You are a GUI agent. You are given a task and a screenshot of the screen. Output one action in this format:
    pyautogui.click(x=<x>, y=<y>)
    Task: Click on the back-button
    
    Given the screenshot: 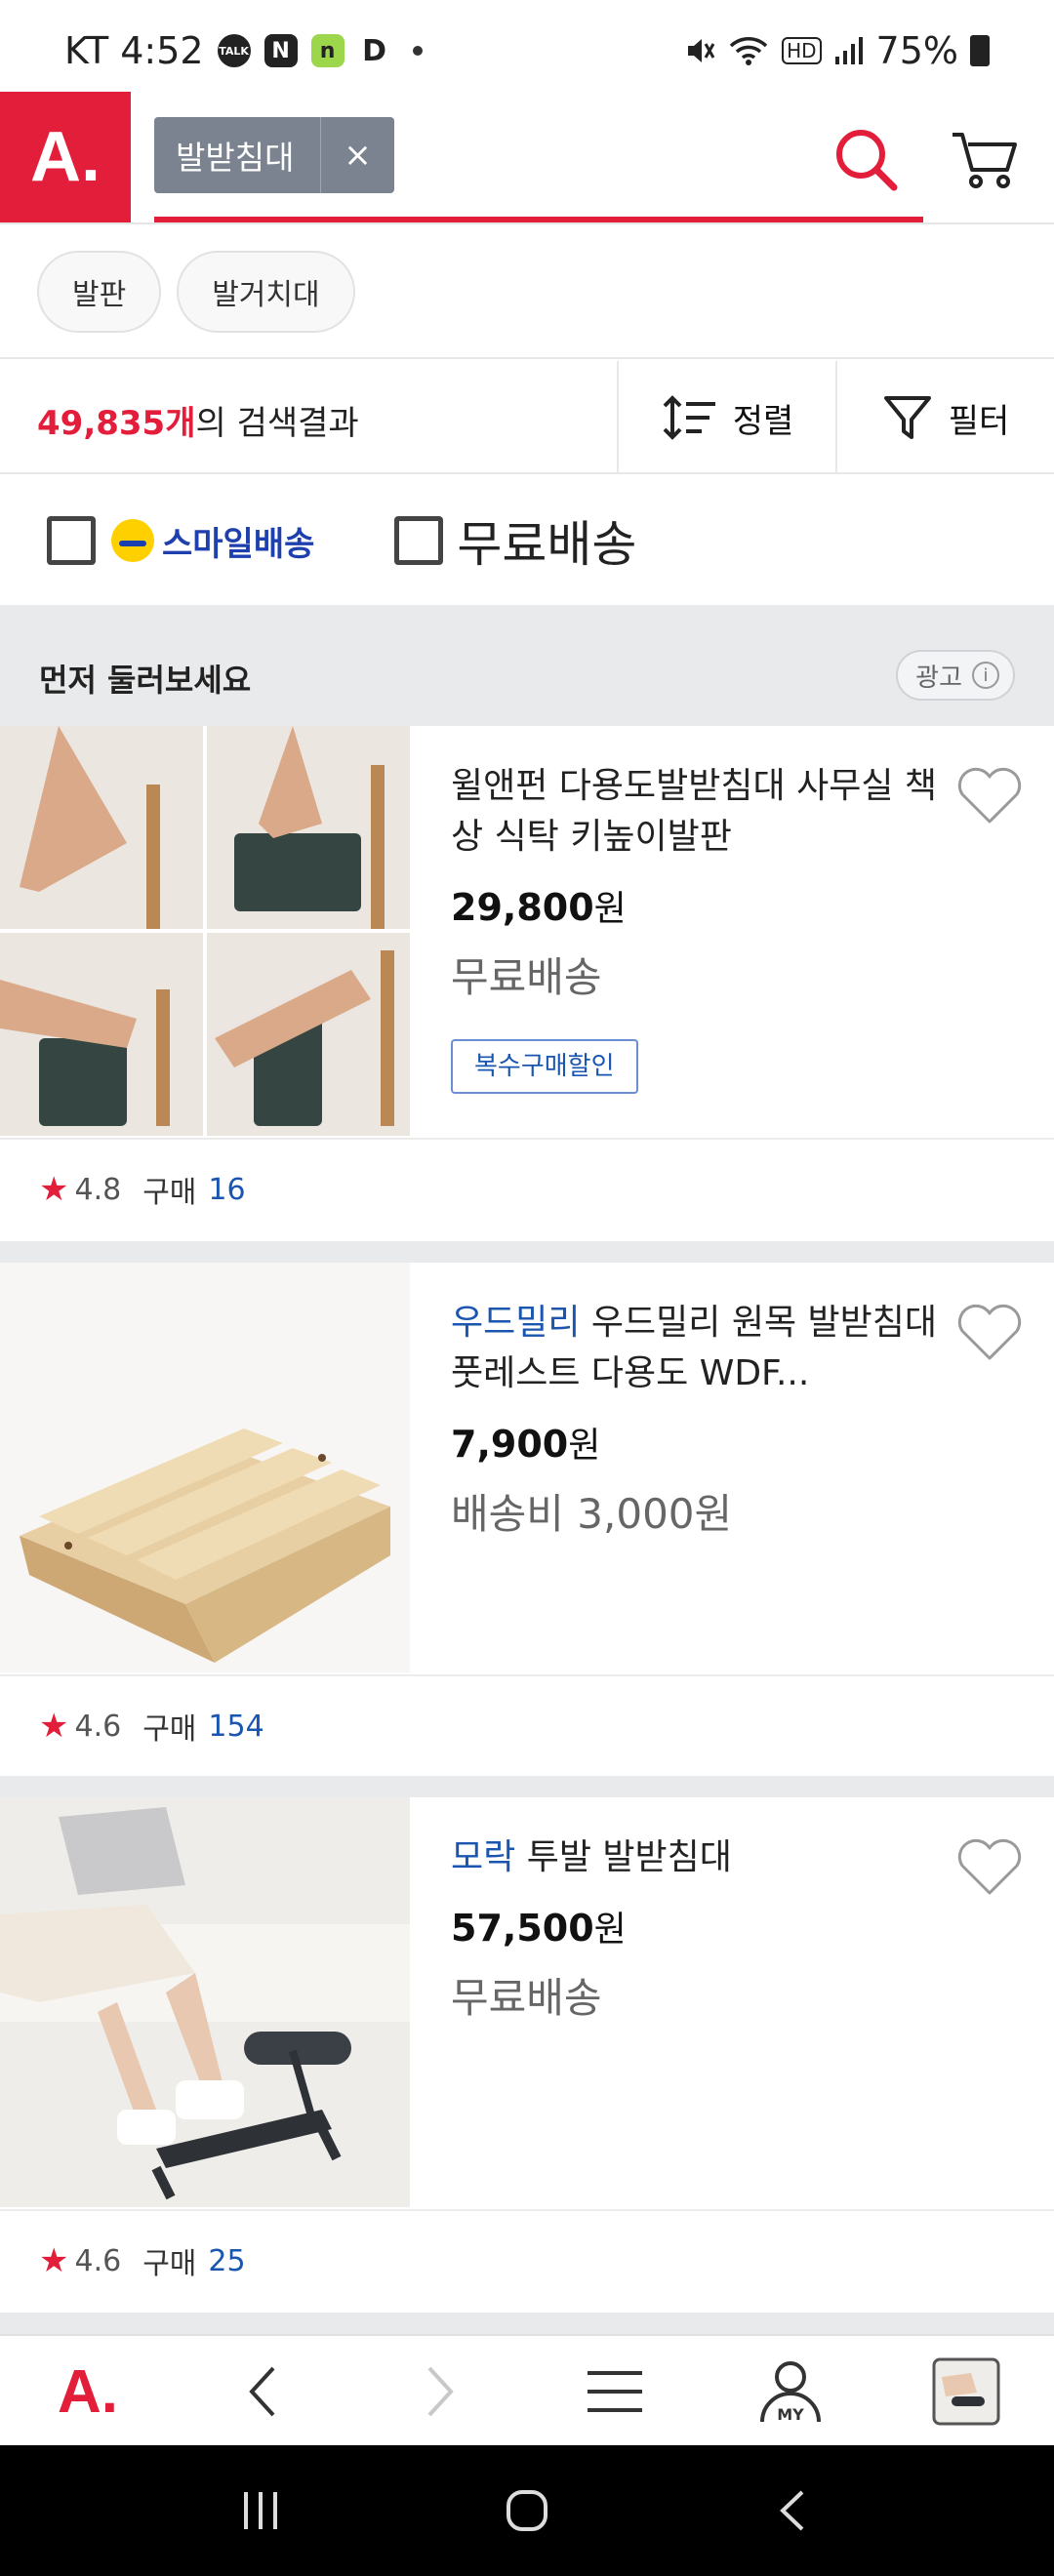 What is the action you would take?
    pyautogui.click(x=263, y=2391)
    